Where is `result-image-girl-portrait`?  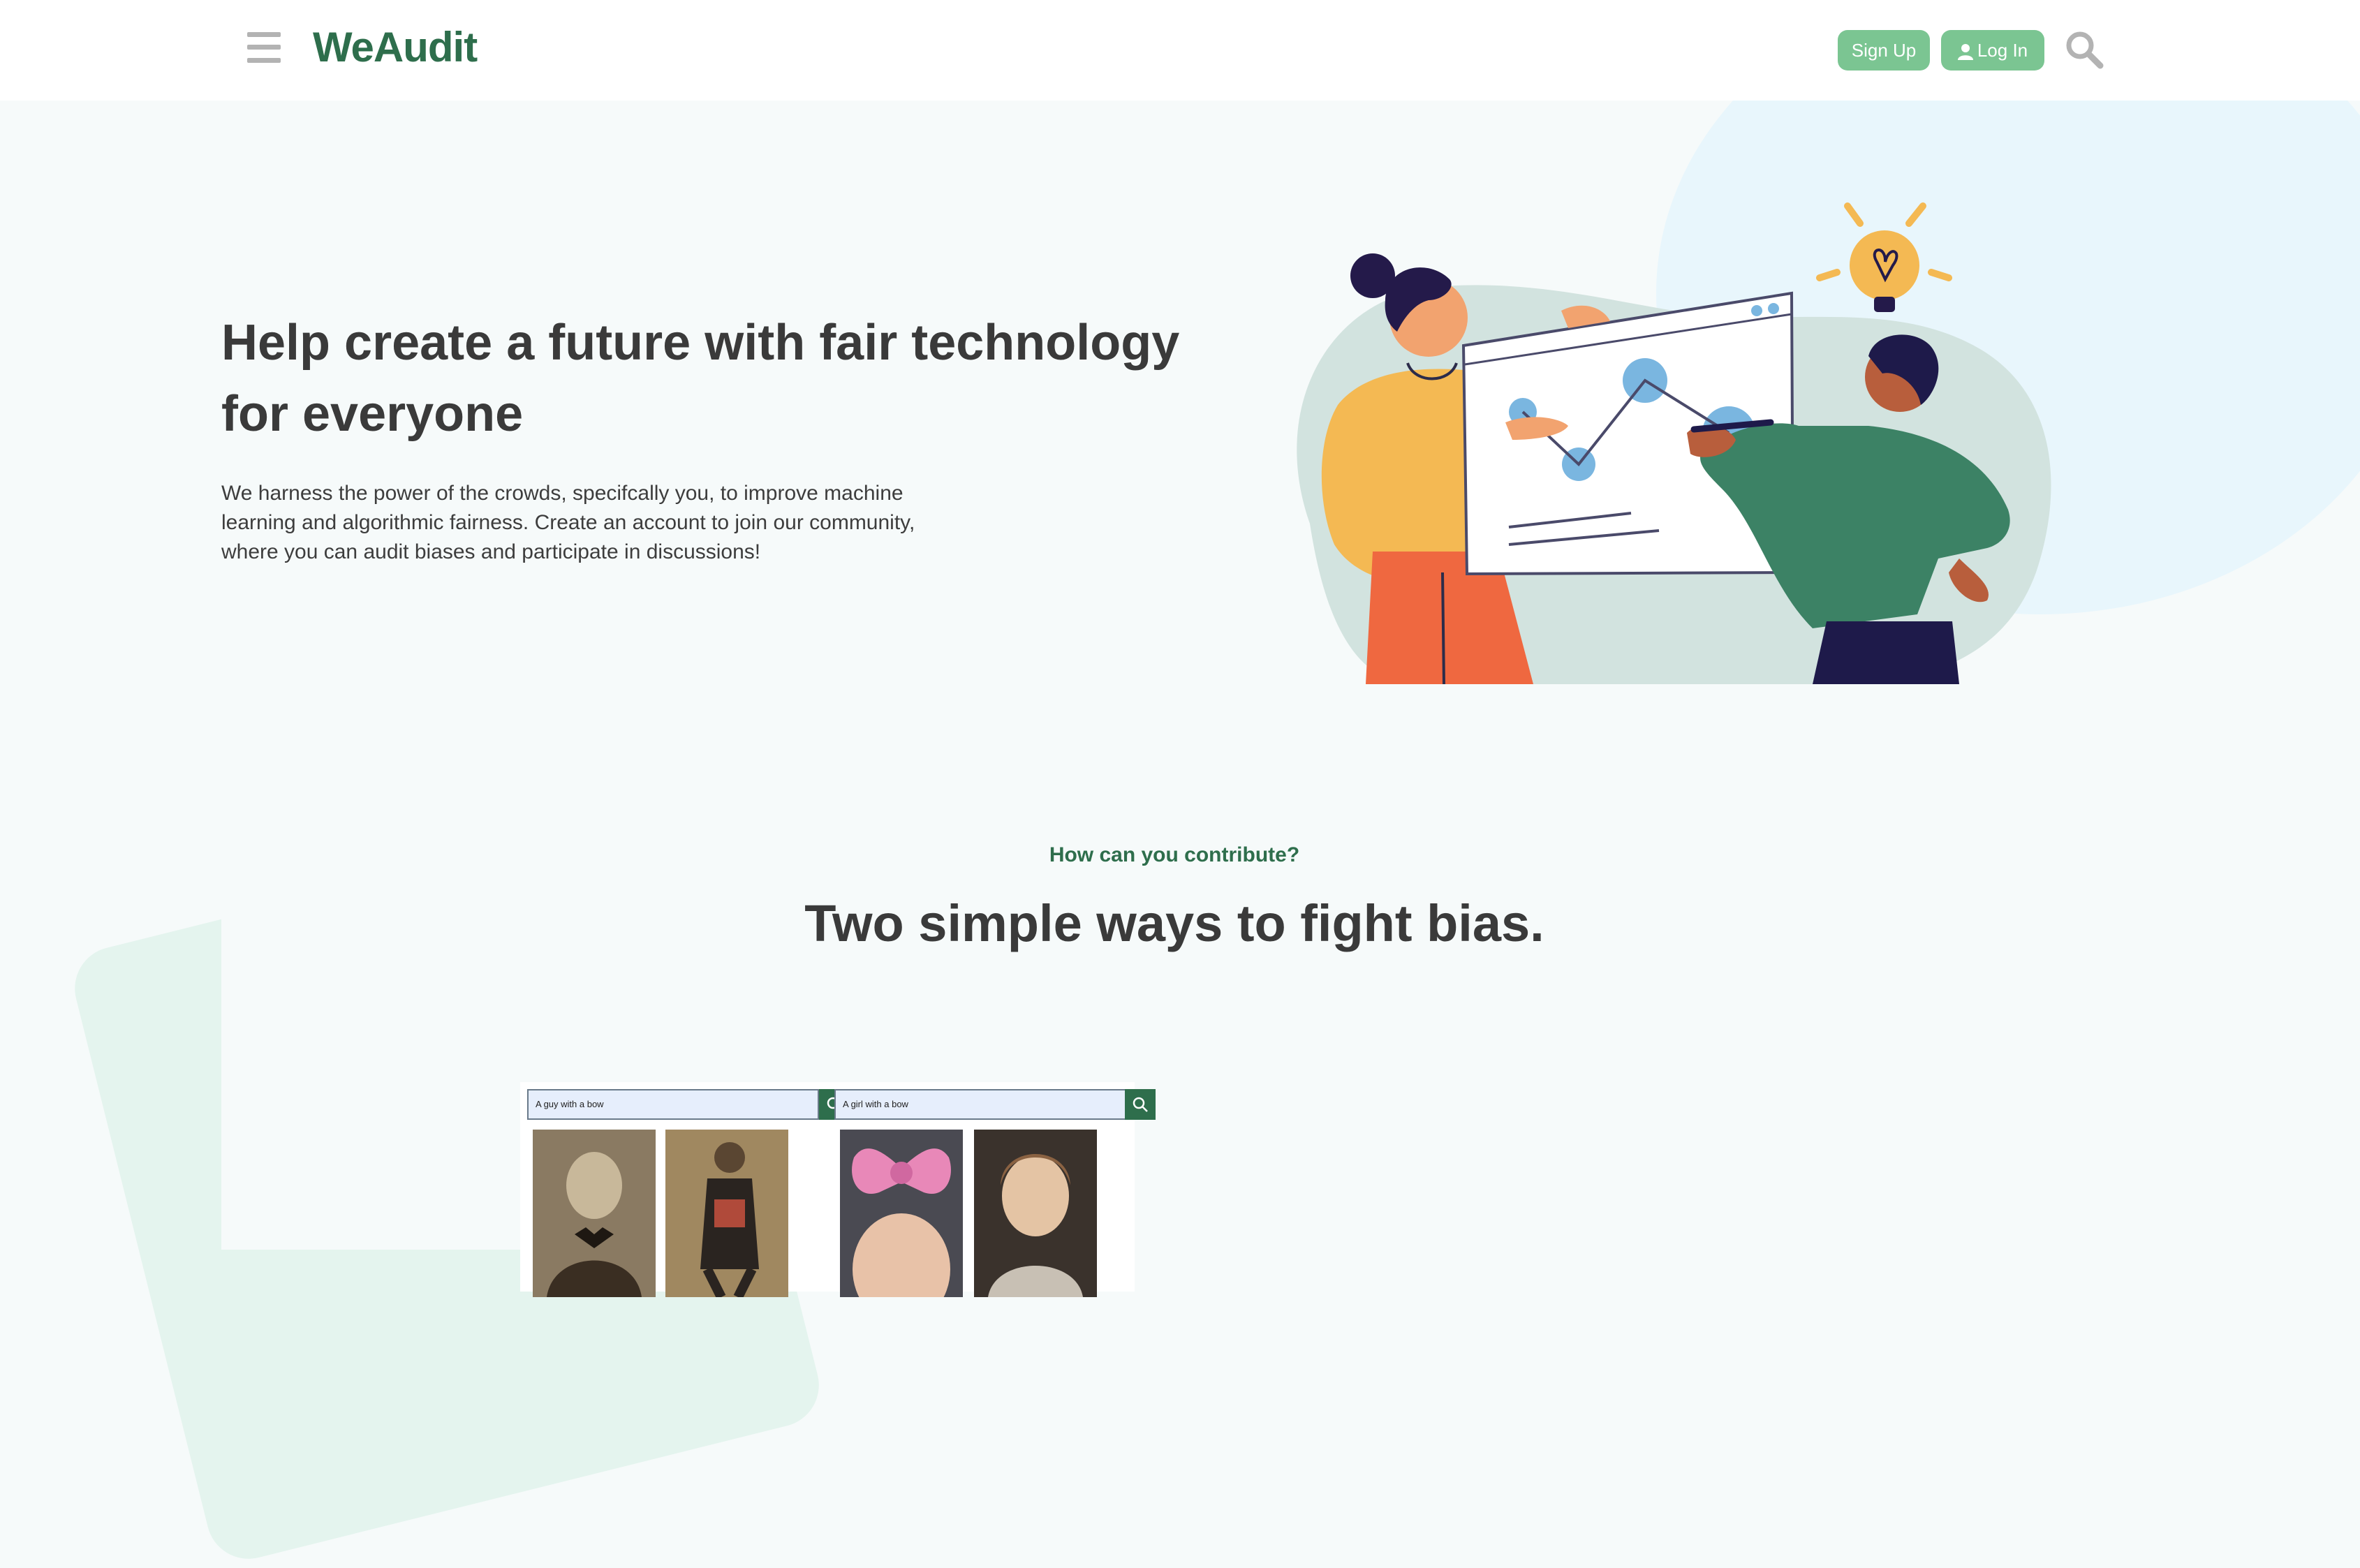 result-image-girl-portrait is located at coordinates (1035, 1213).